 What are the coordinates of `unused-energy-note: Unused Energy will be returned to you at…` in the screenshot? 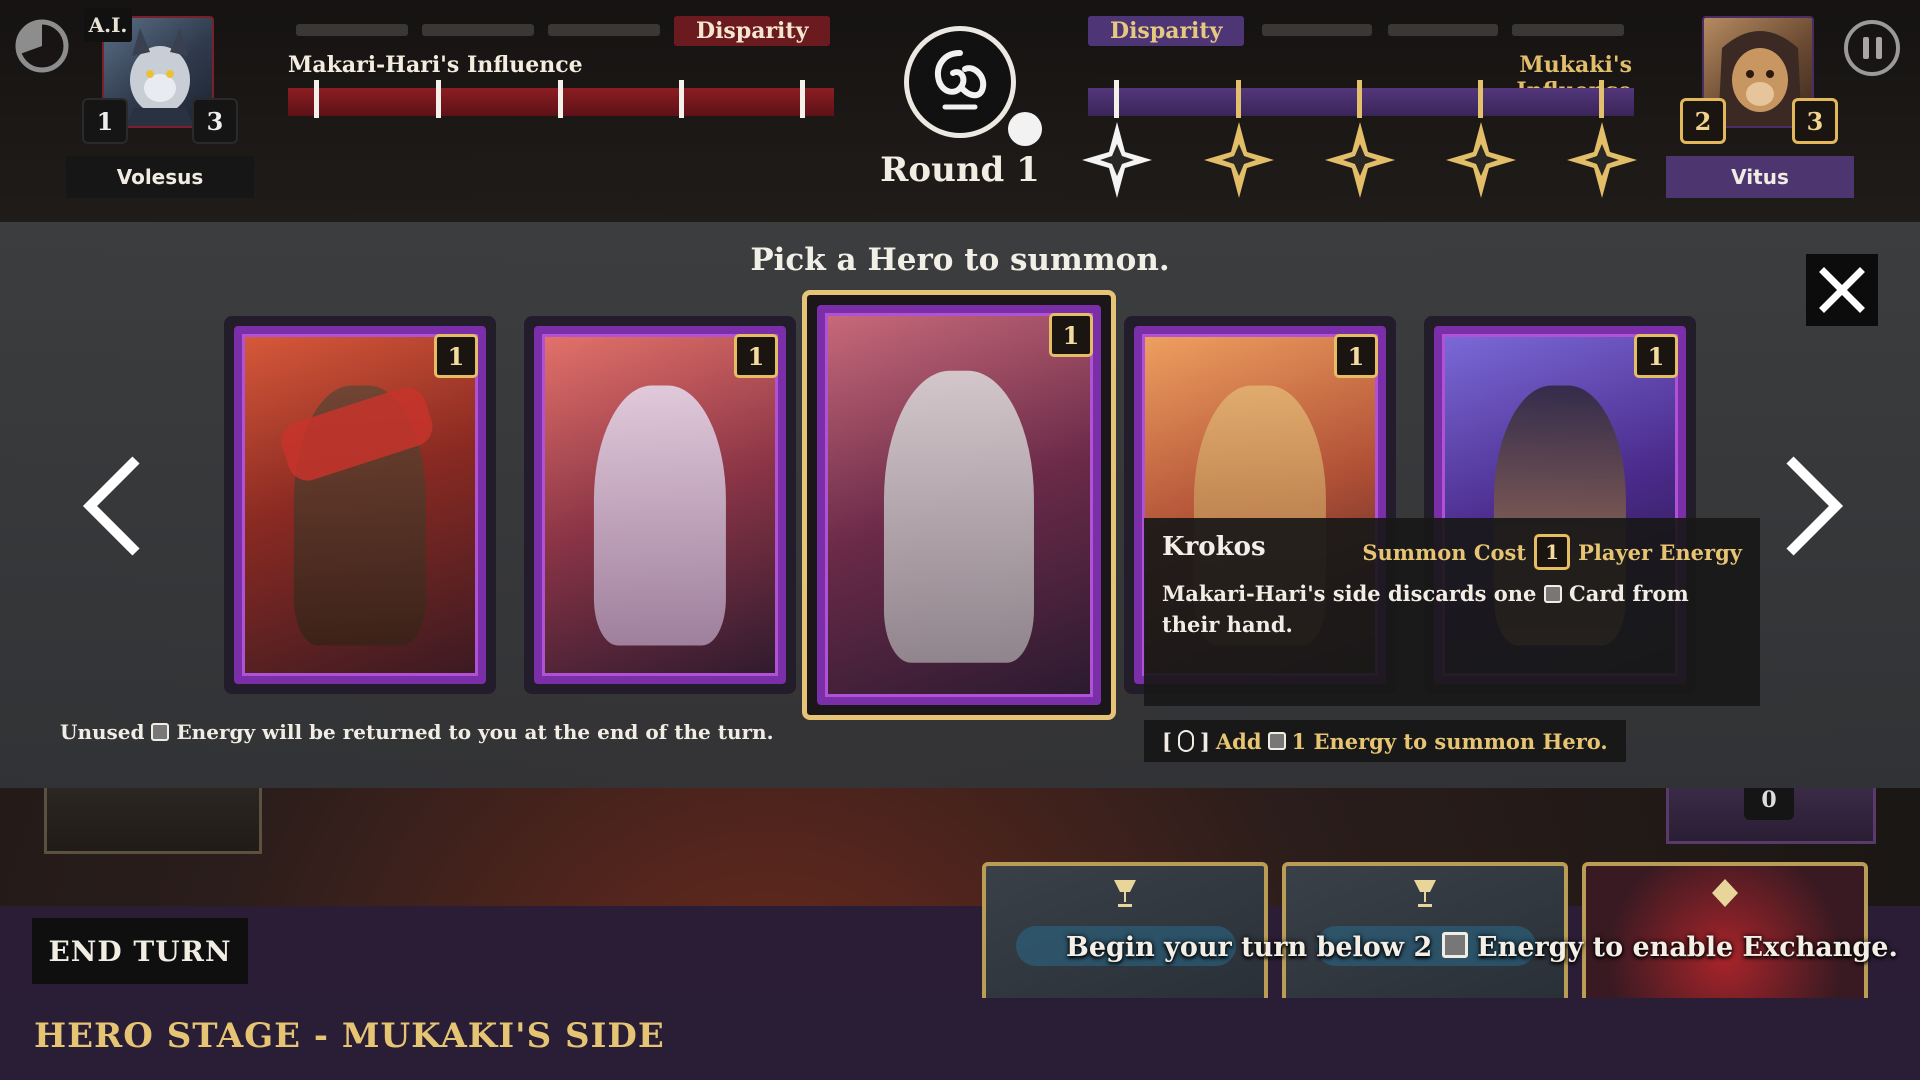 It's located at (417, 732).